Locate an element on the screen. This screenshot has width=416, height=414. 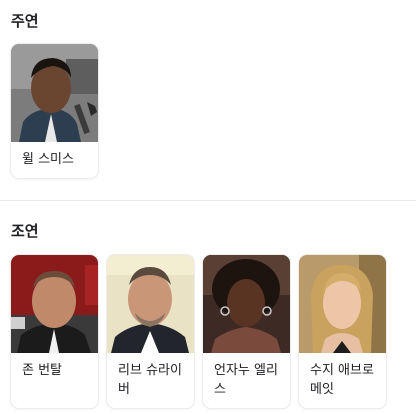
person-card-suzy-abromeit: 수지 애브로메잇 is located at coordinates (342, 331).